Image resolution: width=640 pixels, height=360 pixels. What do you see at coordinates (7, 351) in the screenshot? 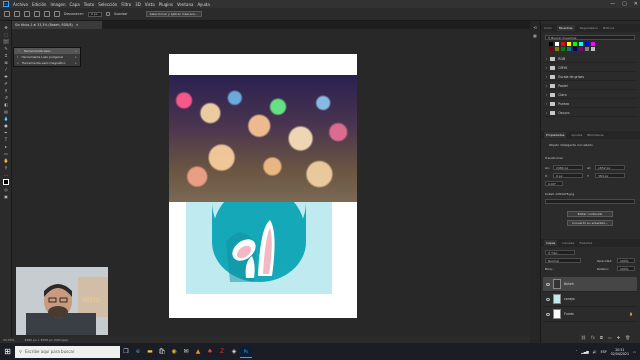
I see `start-button: ⊞` at bounding box center [7, 351].